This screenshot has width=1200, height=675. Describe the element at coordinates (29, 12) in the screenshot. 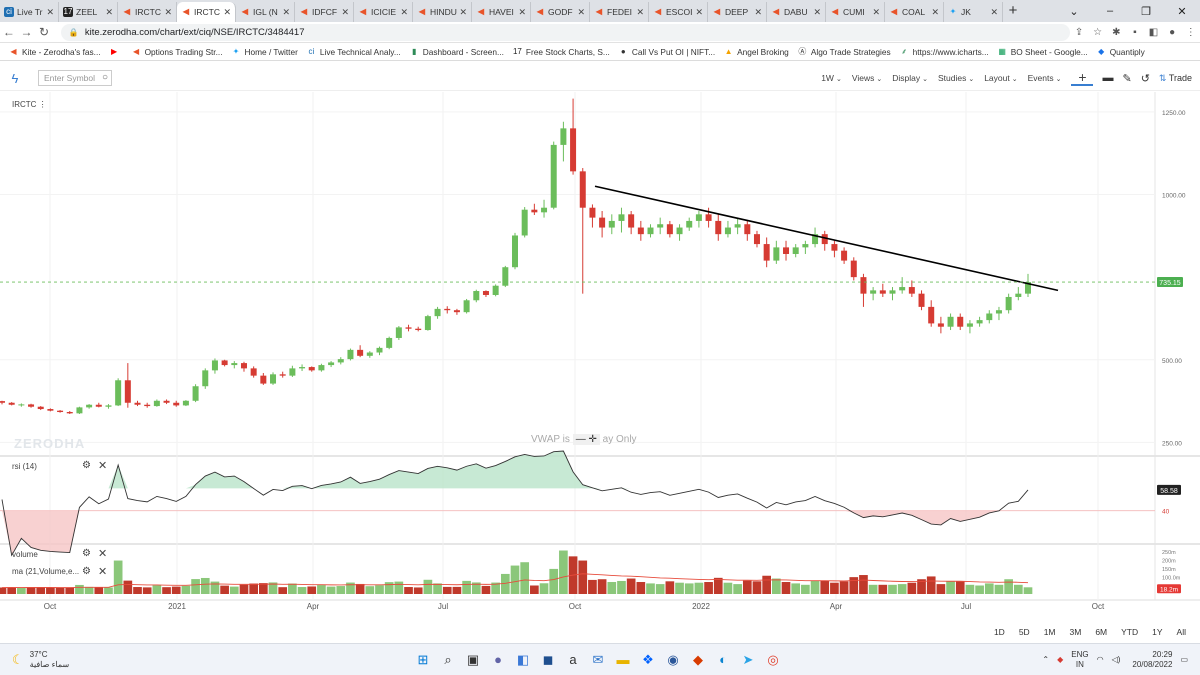

I see `browser-tab-0: ci Live Tr ✕` at that location.